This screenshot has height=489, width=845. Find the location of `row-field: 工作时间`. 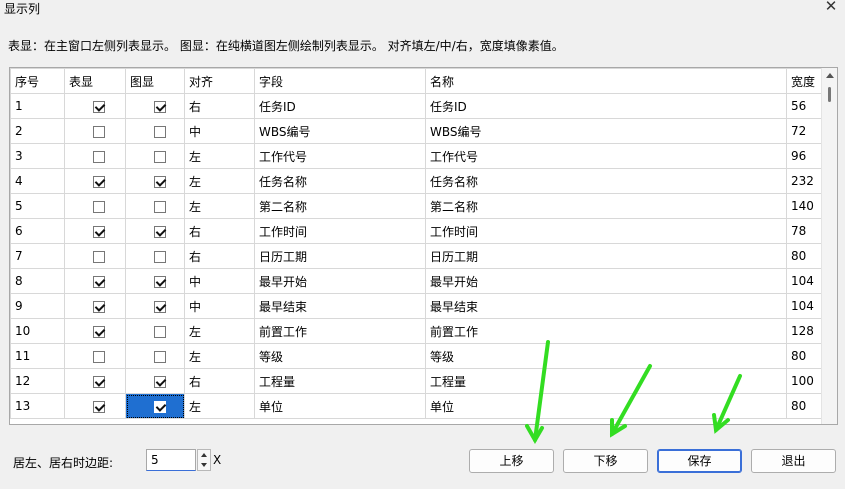

row-field: 工作时间 is located at coordinates (340, 231).